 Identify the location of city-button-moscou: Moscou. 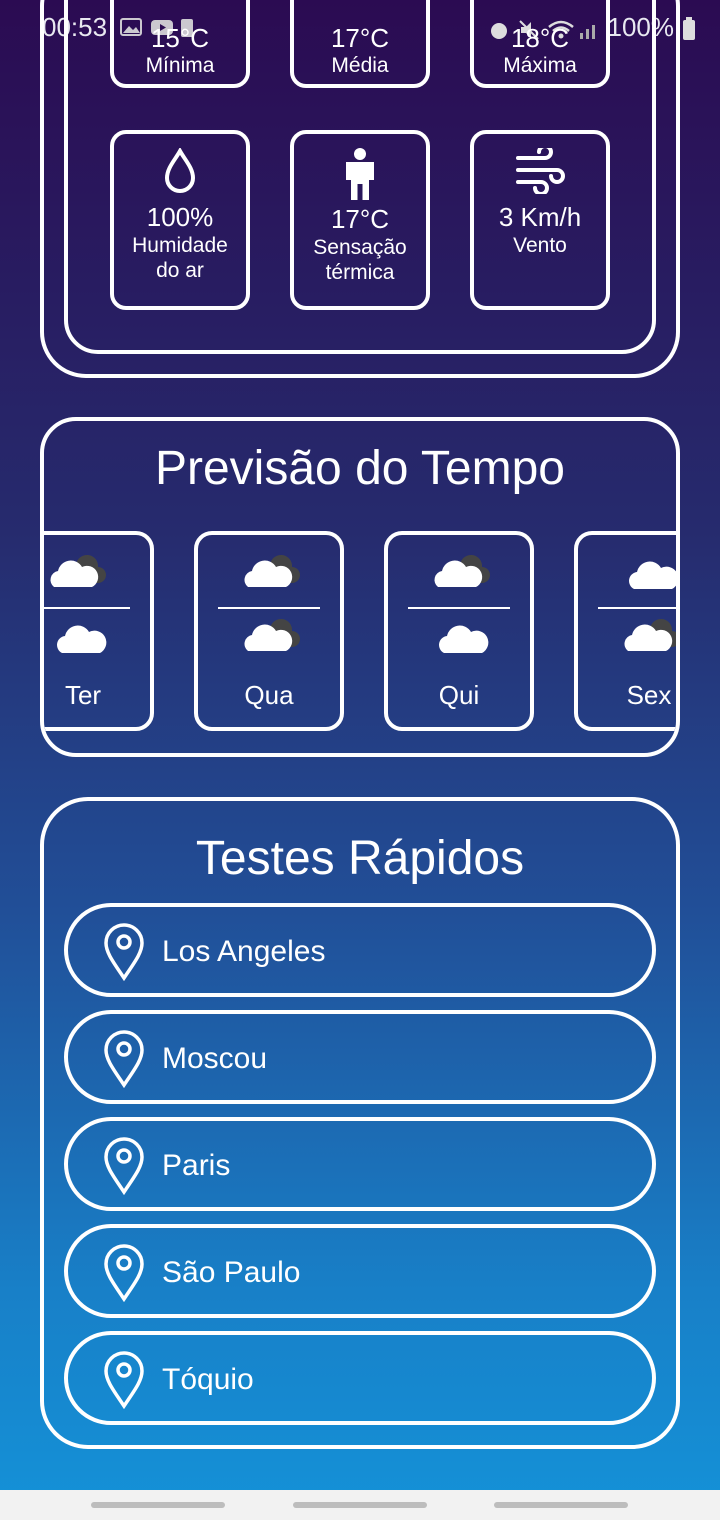
(360, 1057).